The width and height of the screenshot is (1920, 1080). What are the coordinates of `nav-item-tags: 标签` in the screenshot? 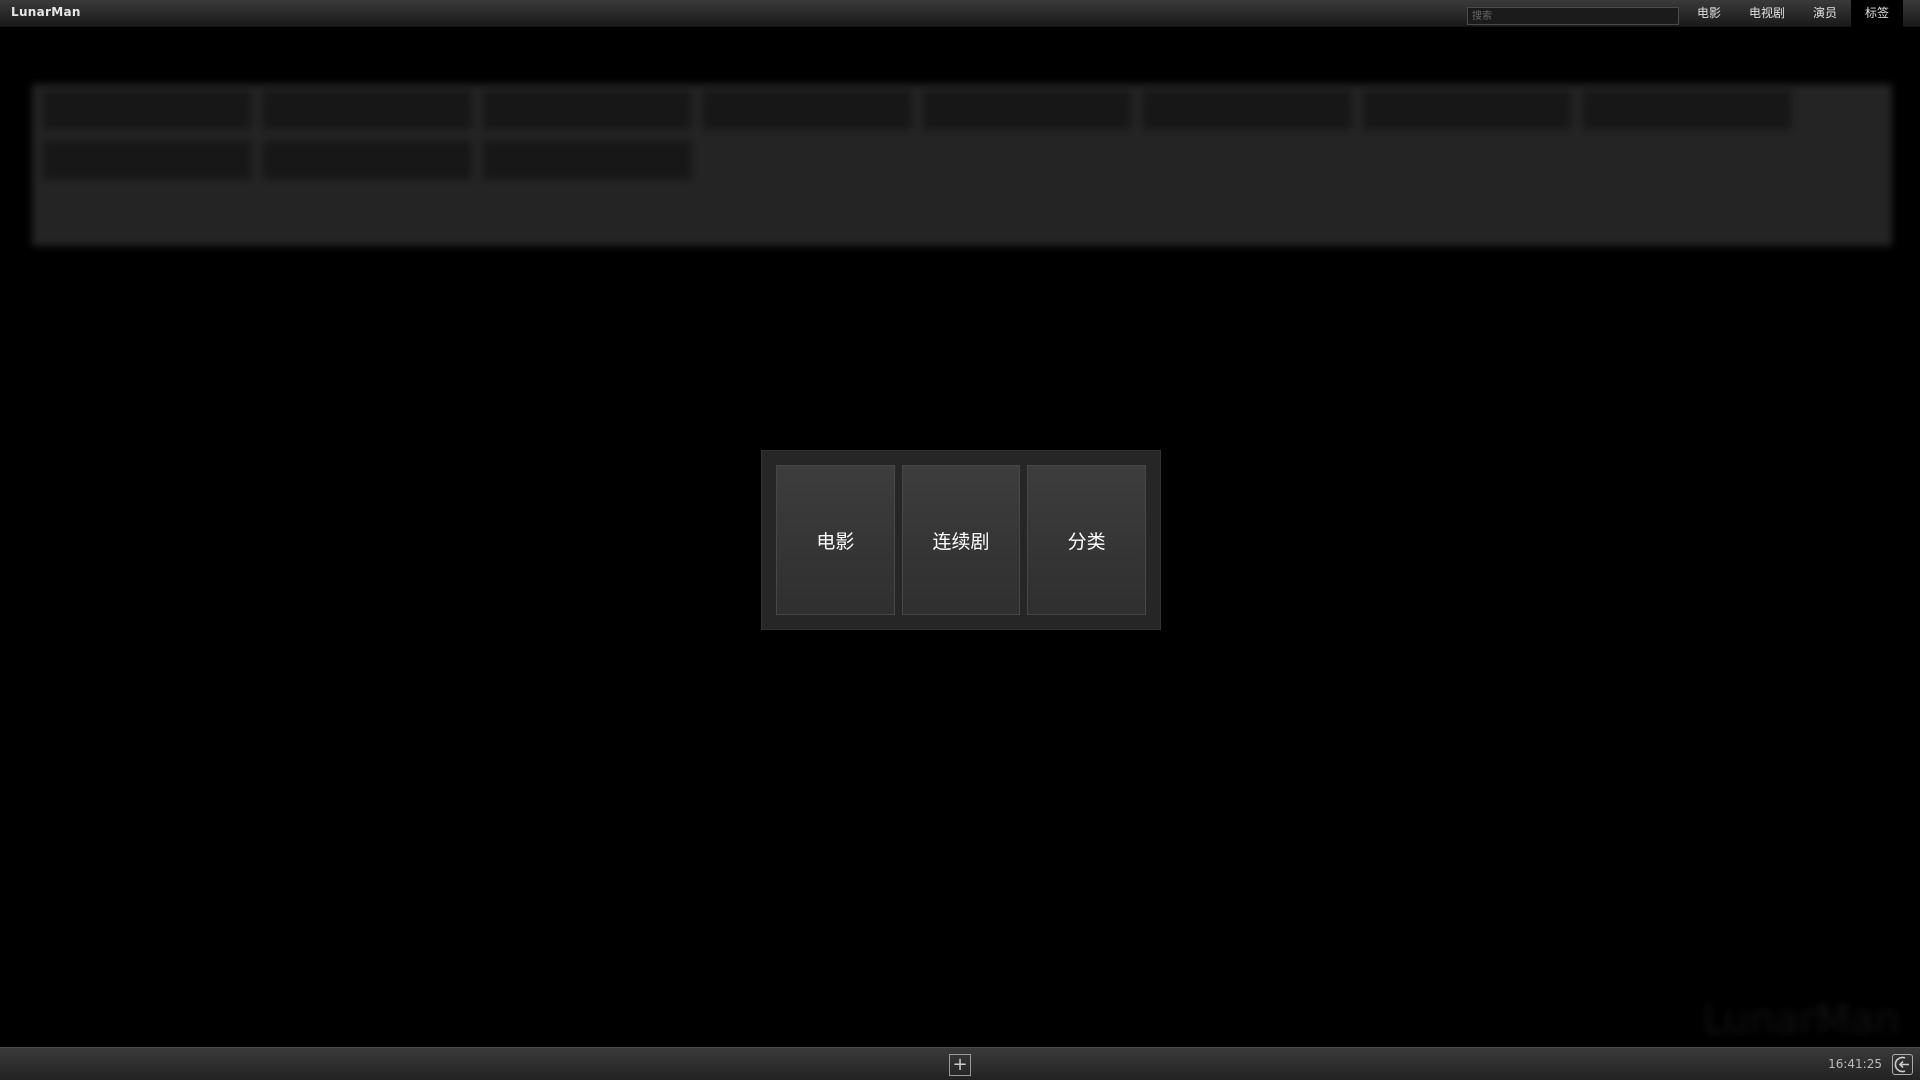 It's located at (1876, 13).